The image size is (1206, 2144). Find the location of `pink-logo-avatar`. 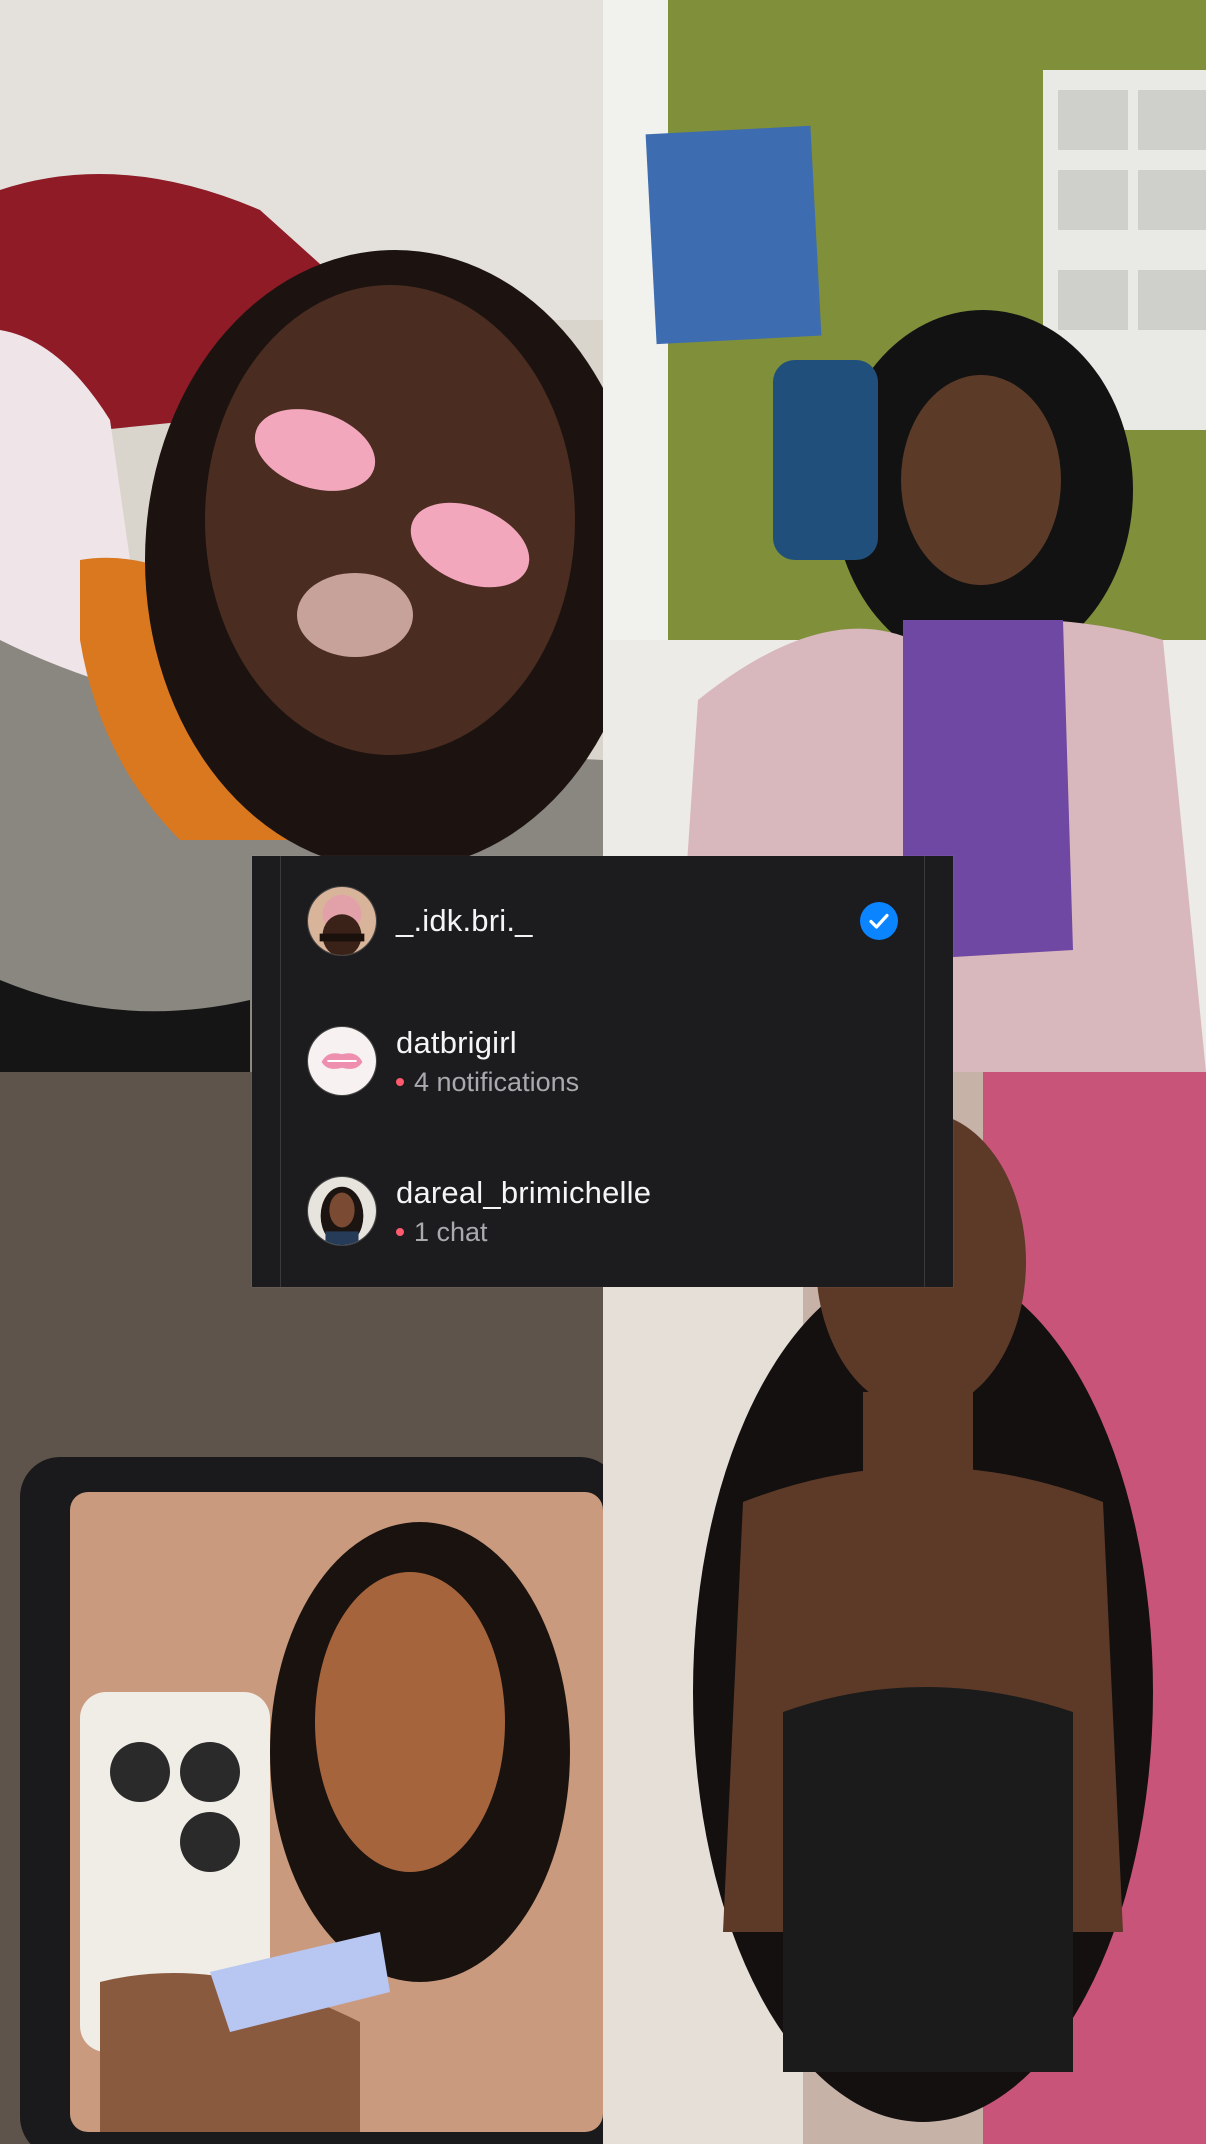

pink-logo-avatar is located at coordinates (342, 1061).